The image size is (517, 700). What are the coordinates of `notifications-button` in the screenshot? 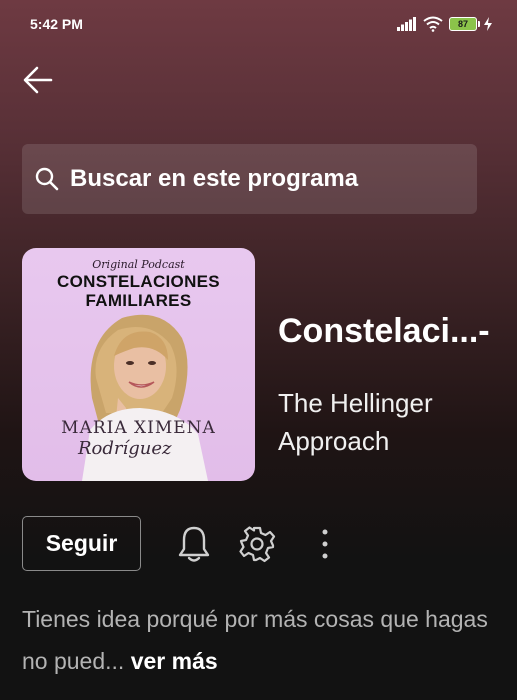 It's located at (194, 544).